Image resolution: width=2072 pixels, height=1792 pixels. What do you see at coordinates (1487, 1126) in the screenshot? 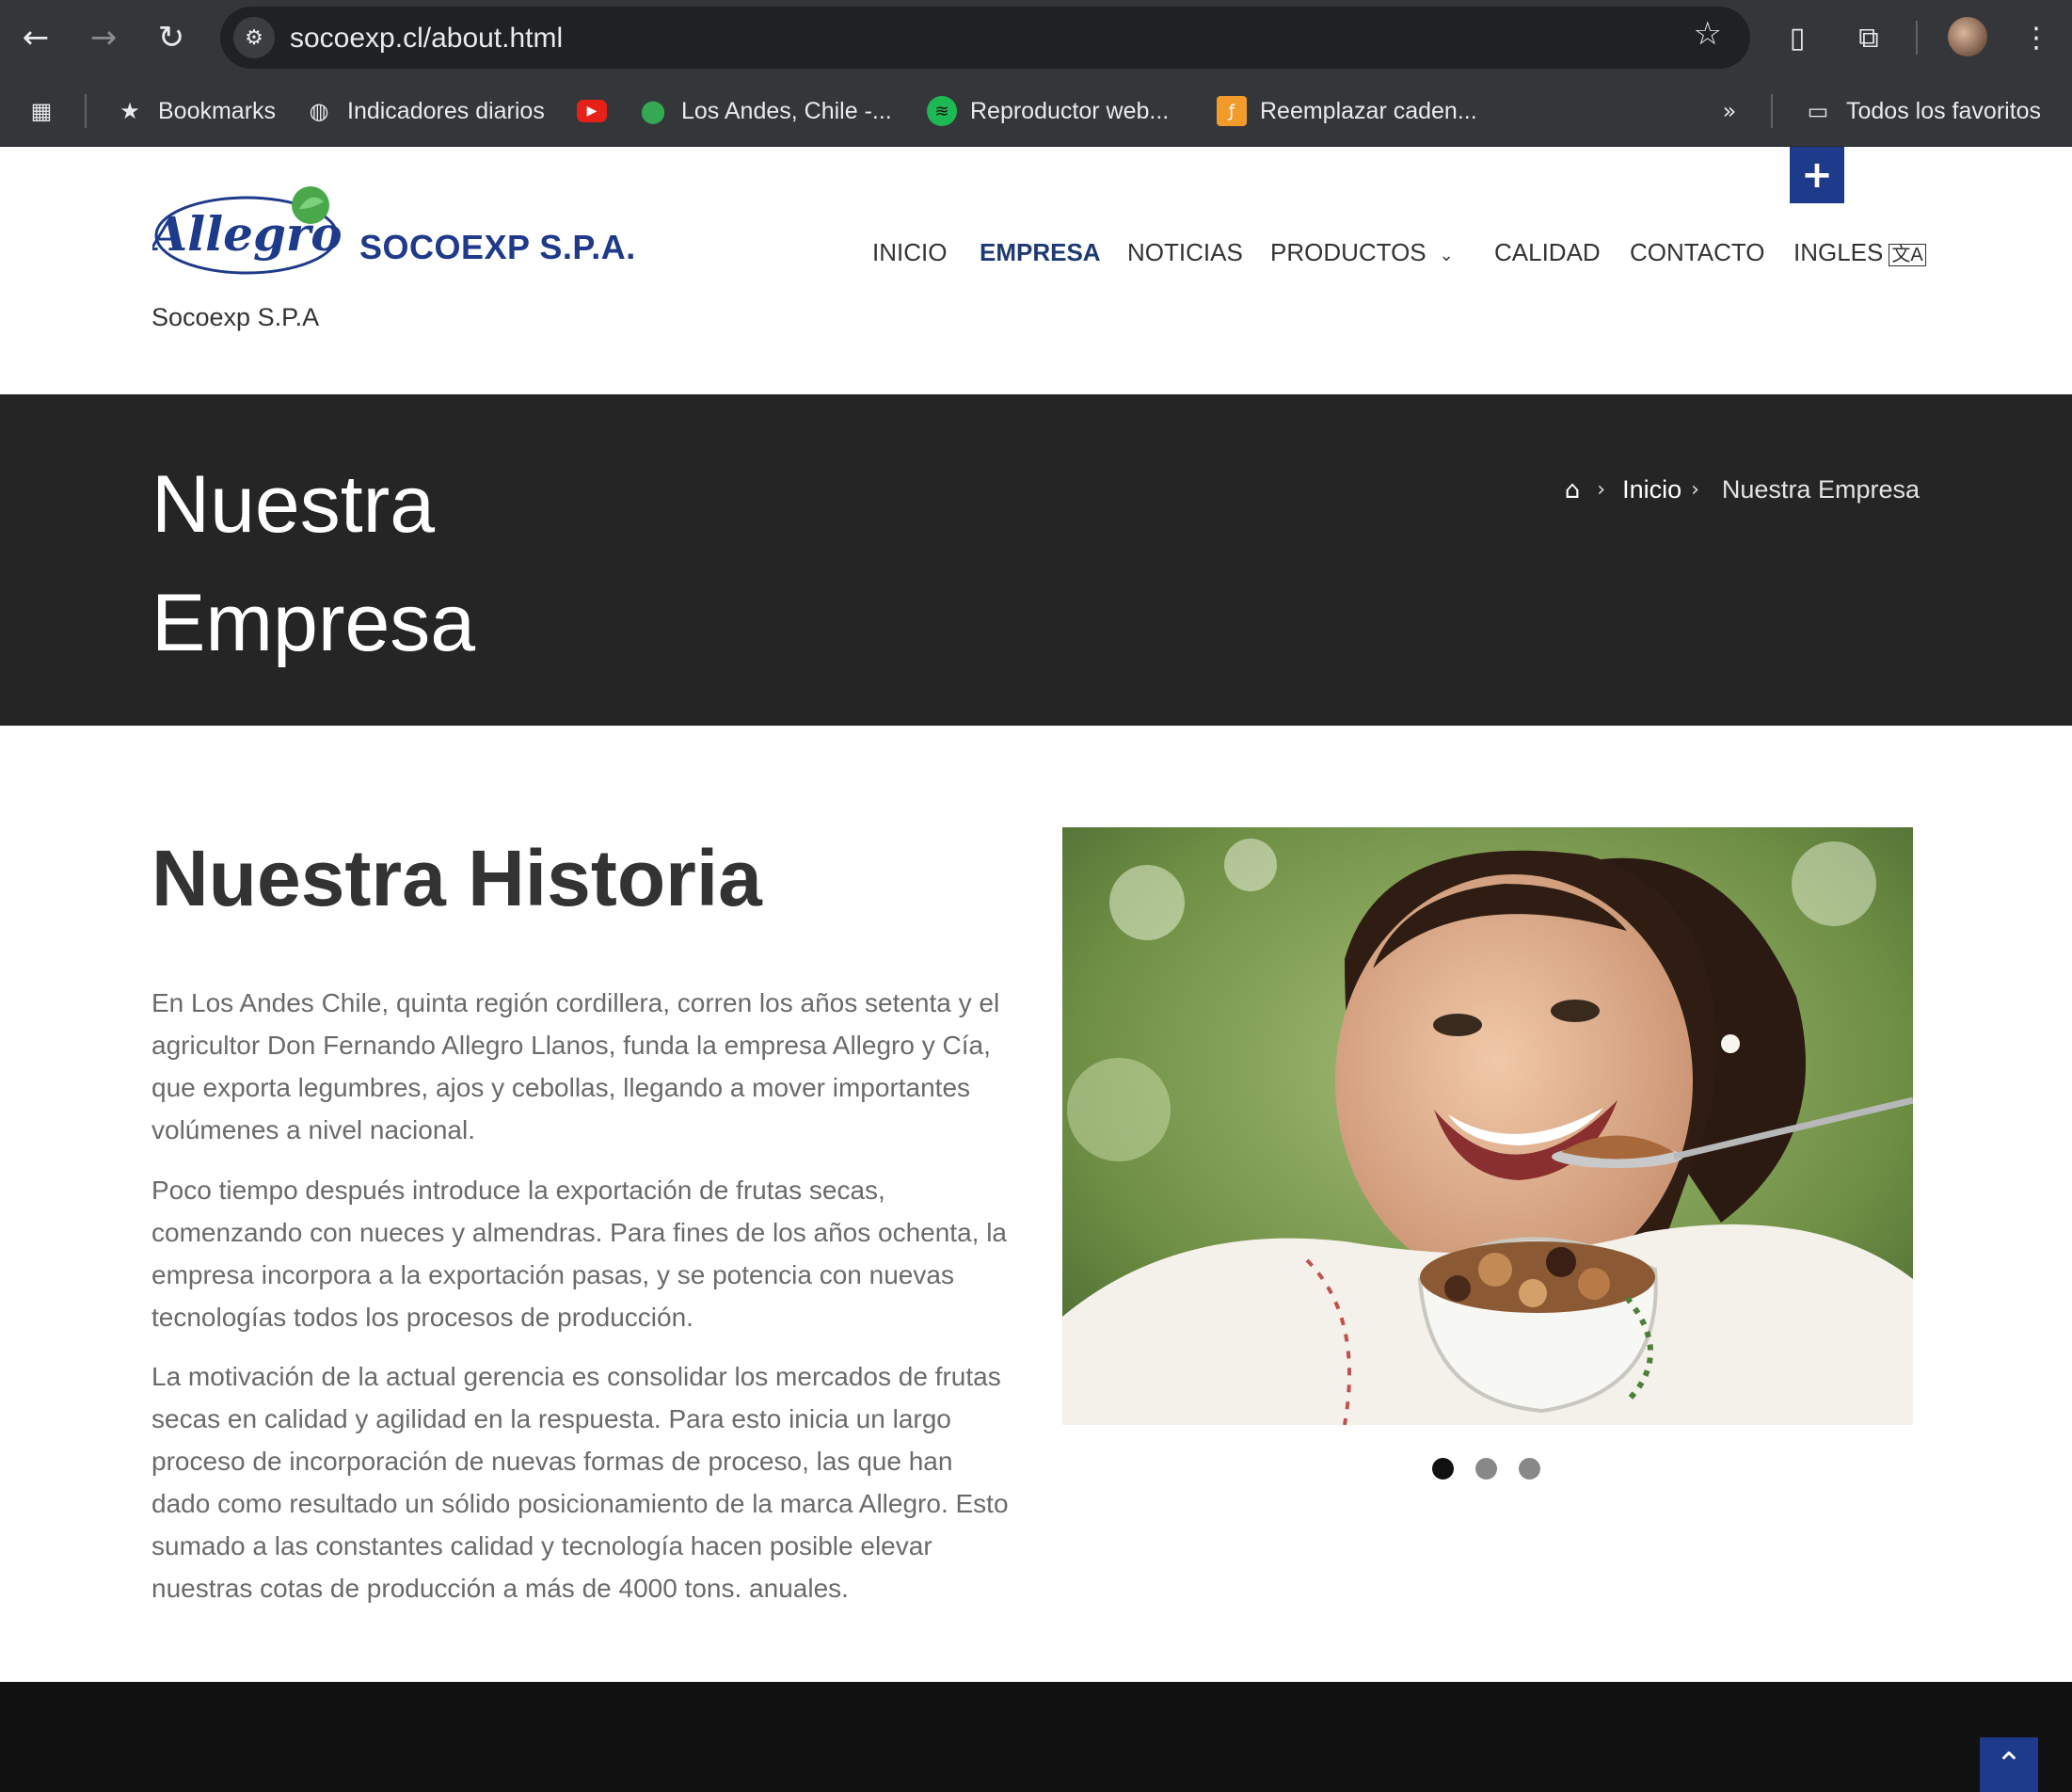
I see `carousel-image` at bounding box center [1487, 1126].